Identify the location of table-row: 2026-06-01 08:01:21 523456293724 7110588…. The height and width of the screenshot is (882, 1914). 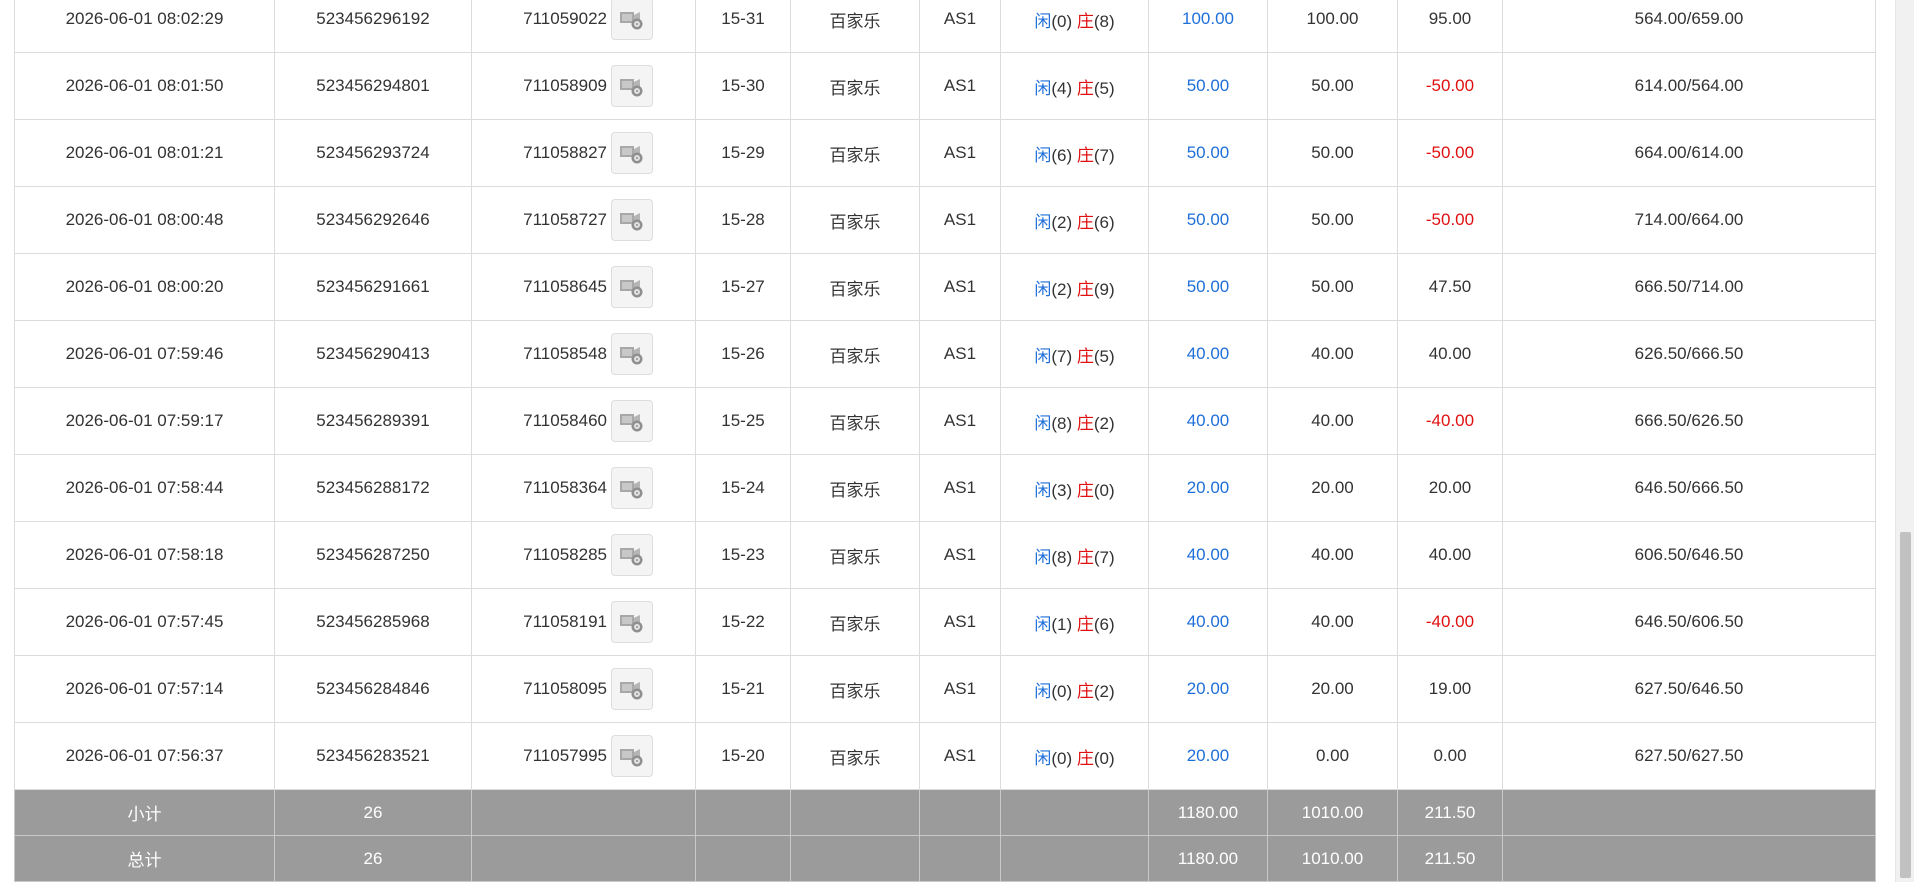
(945, 153).